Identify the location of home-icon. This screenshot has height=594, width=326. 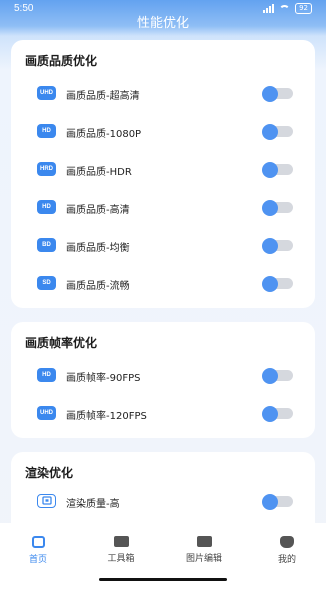
(38, 542).